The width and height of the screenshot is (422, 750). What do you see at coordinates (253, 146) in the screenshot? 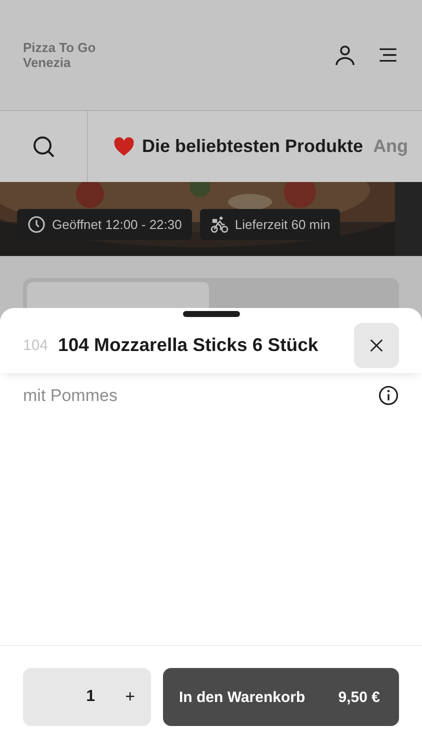
I see `category-tab: Die beliebtesten Produkte` at bounding box center [253, 146].